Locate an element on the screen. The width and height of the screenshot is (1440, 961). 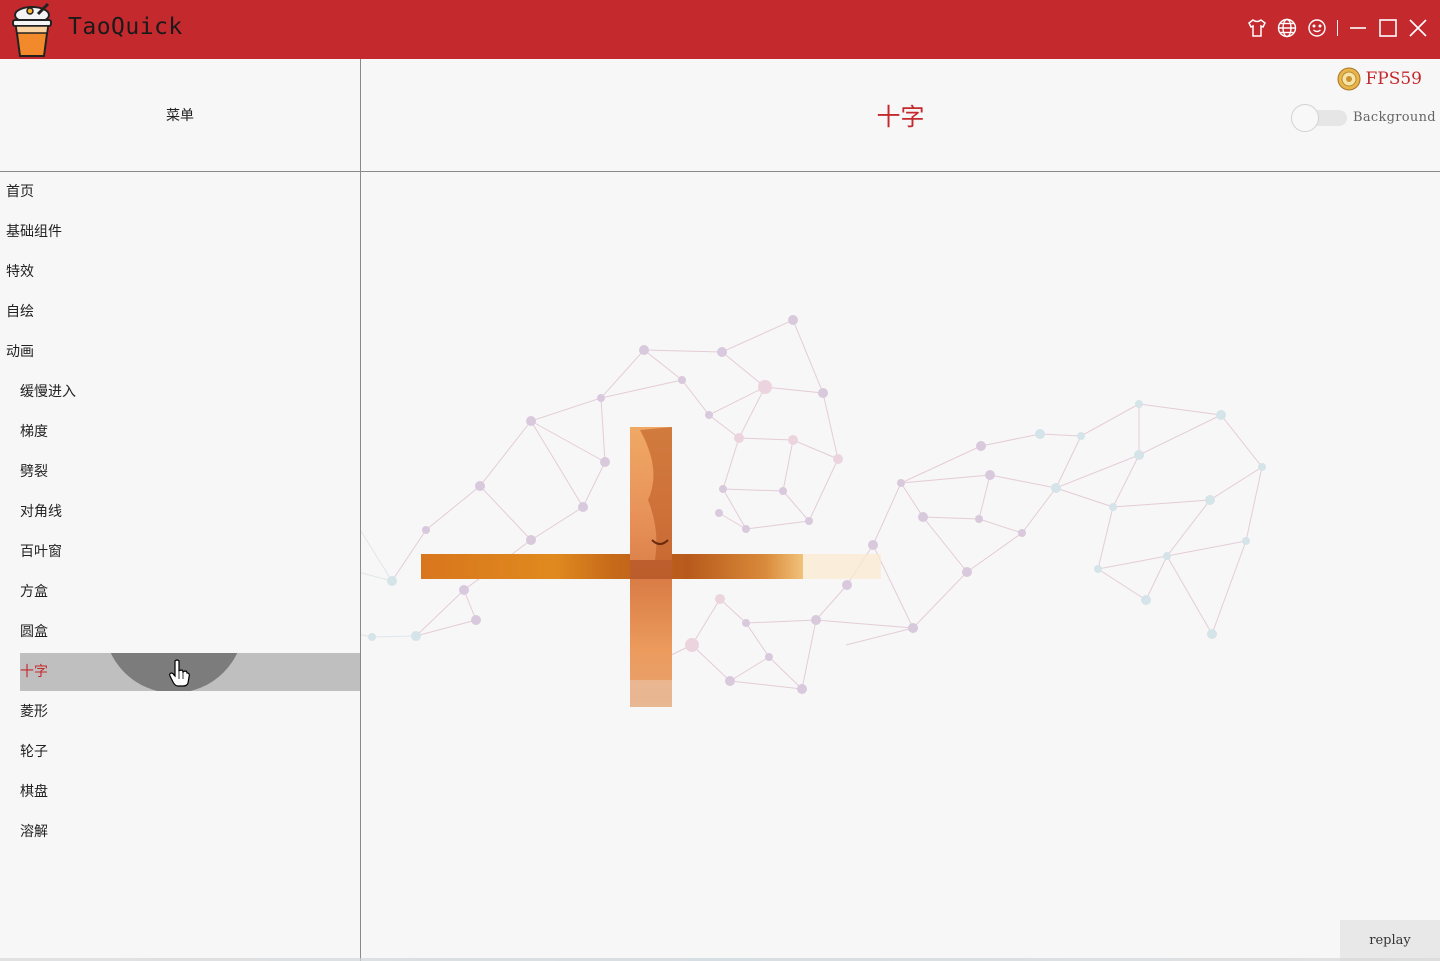
menu-item-label: 圆盒 is located at coordinates (34, 632).